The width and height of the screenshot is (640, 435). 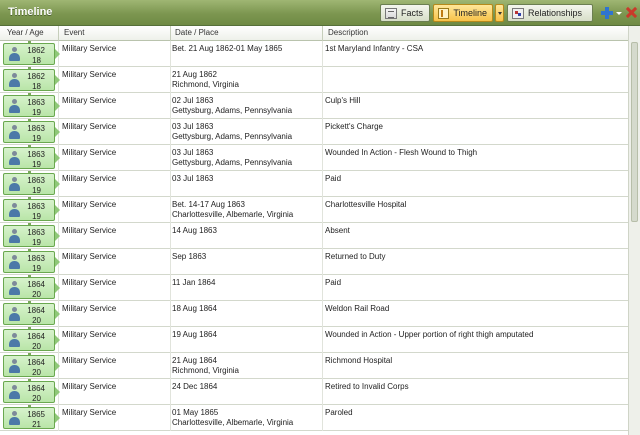 I want to click on row-description: Charlottesville Hospital, so click(x=366, y=204).